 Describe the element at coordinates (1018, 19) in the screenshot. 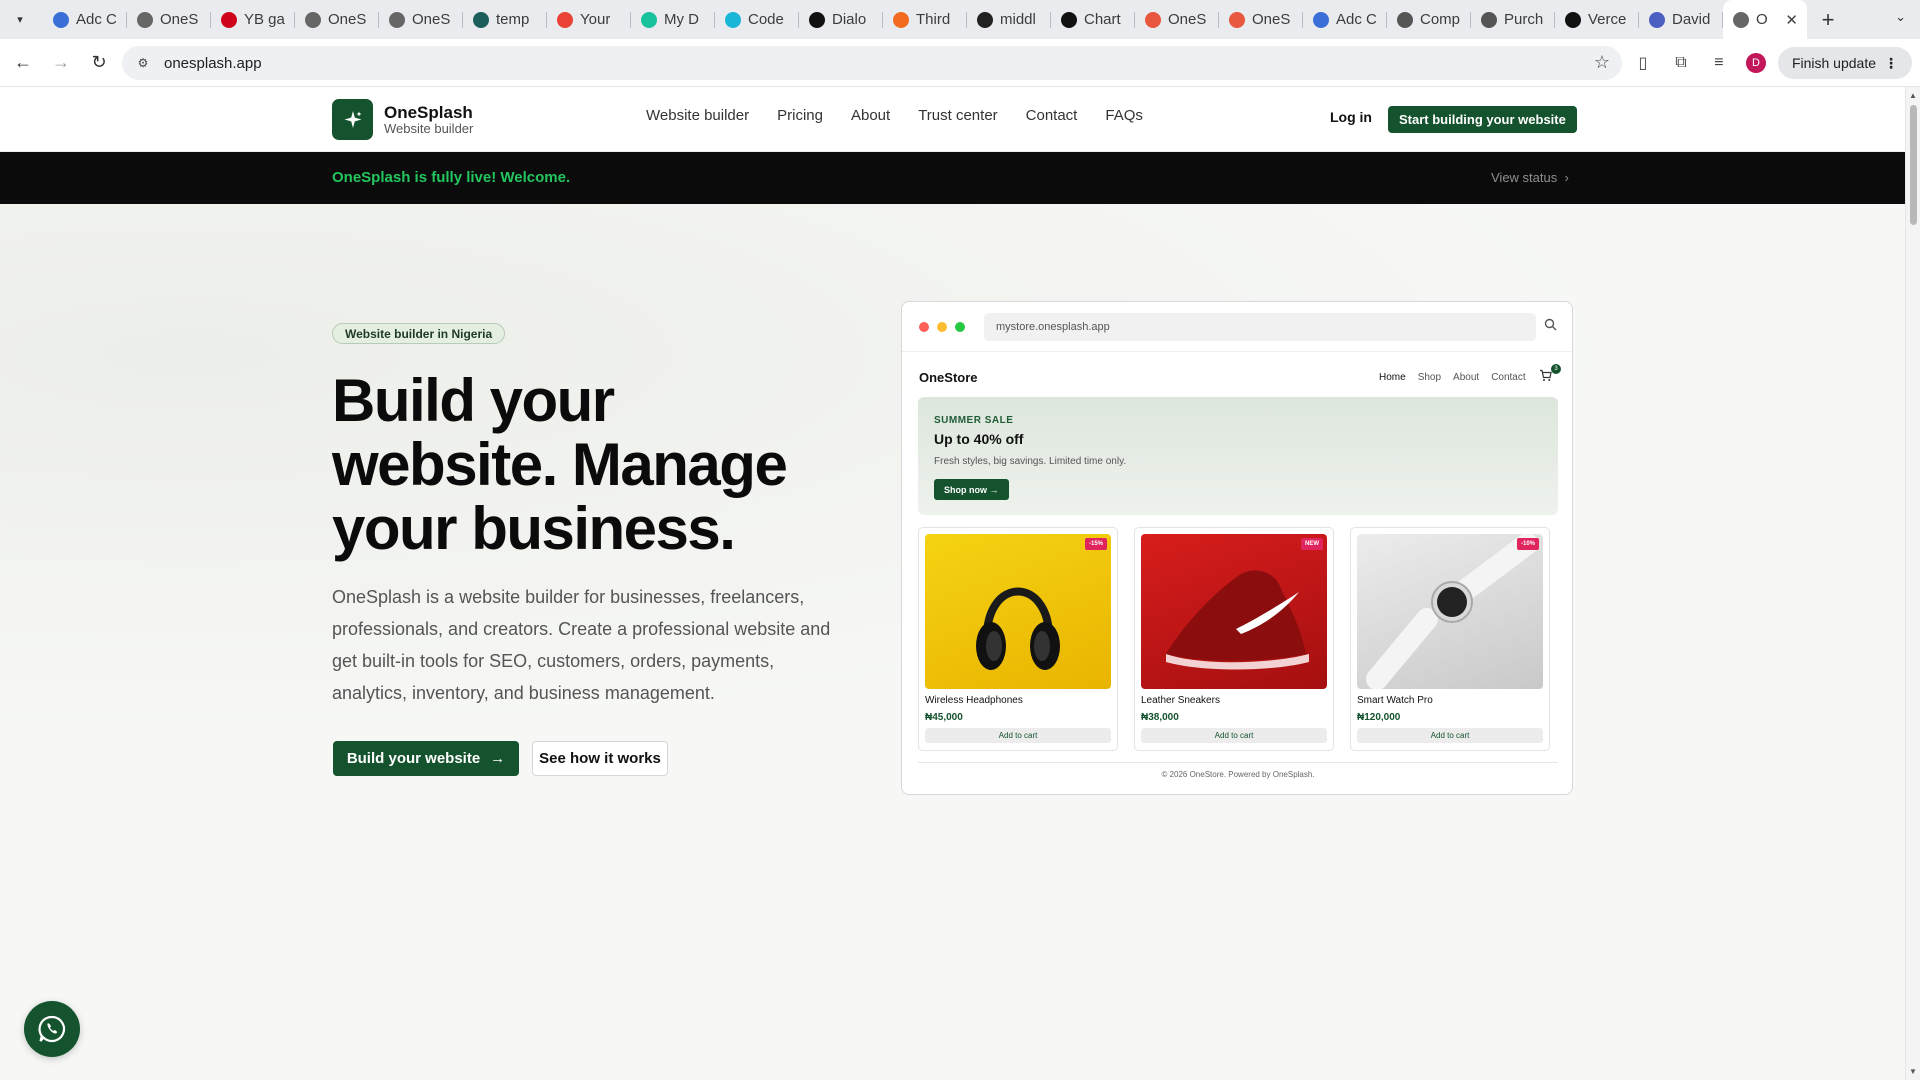

I see `browser-tab-label: middl` at that location.